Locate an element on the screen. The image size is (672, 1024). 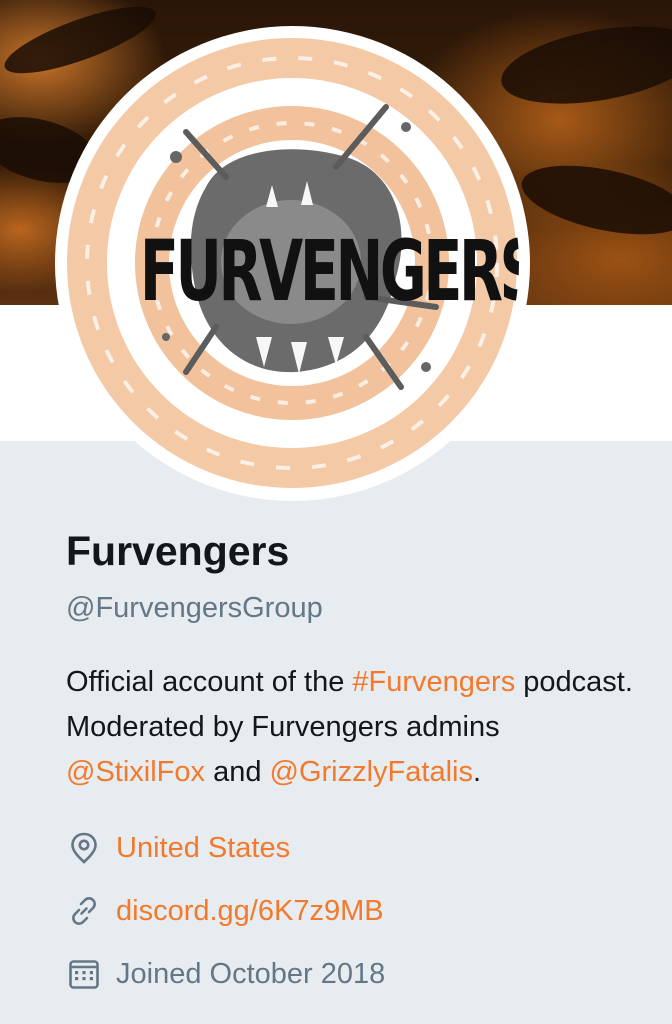
profile-website-row: discord.gg/6K7z9MB is located at coordinates (225, 911).